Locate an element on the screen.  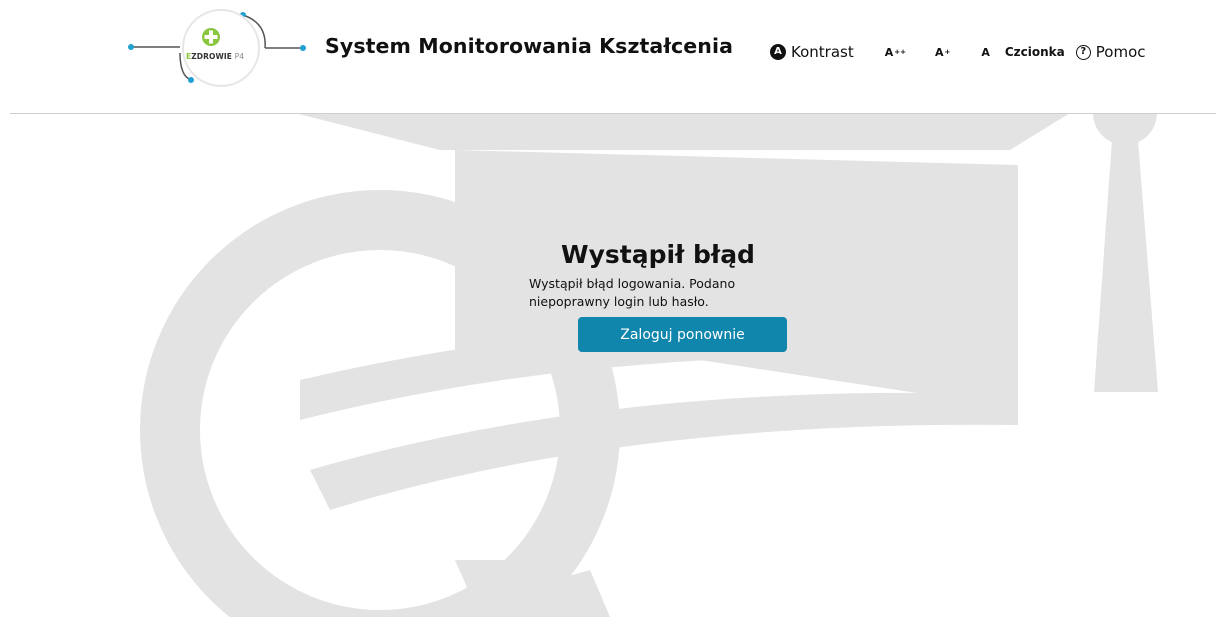
font-size-large-button: A ++ is located at coordinates (895, 52).